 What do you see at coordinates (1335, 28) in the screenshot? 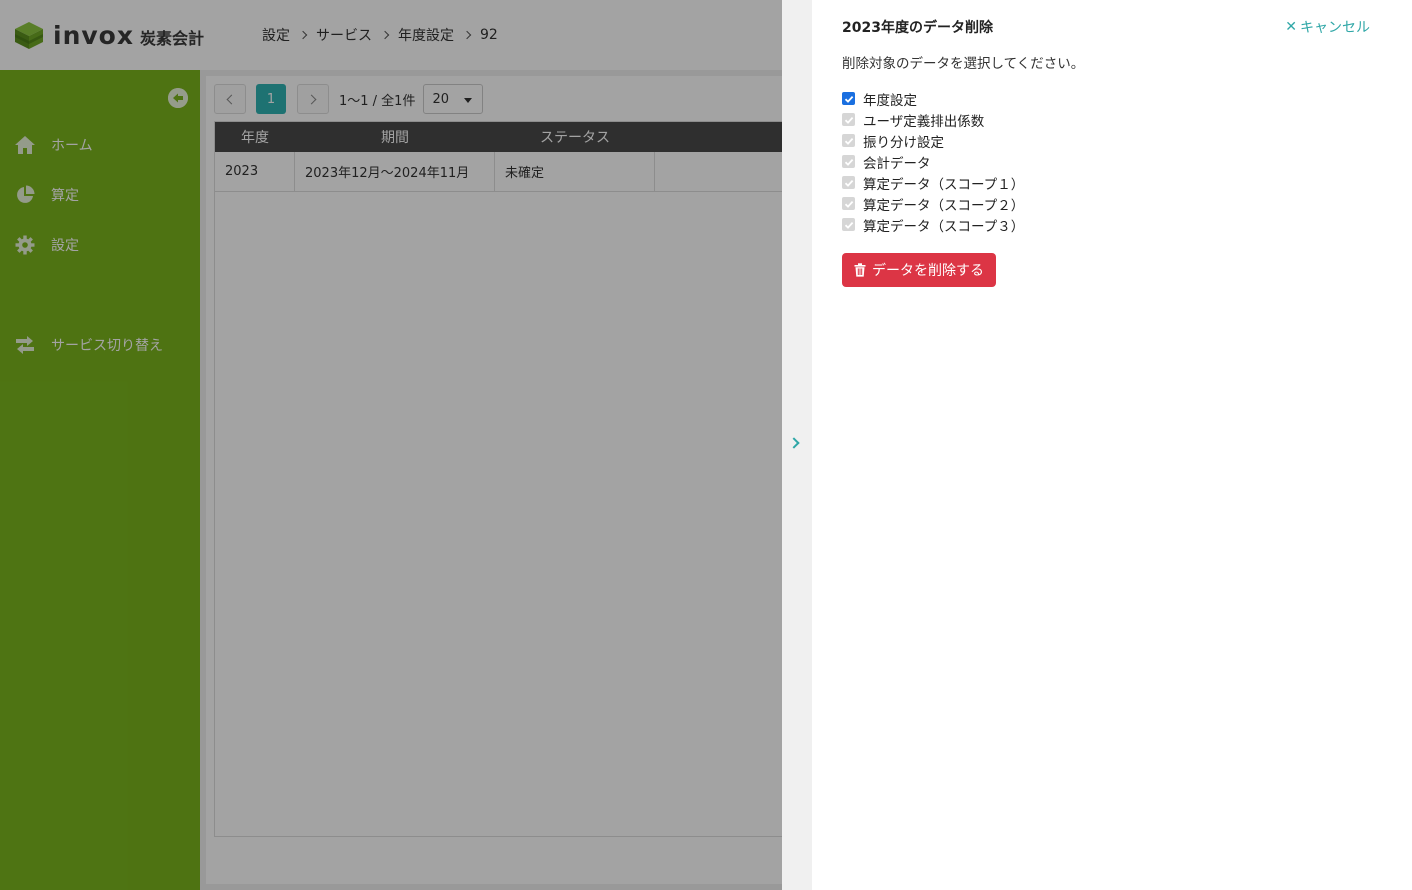
I see `cancel-label: キャンセル` at bounding box center [1335, 28].